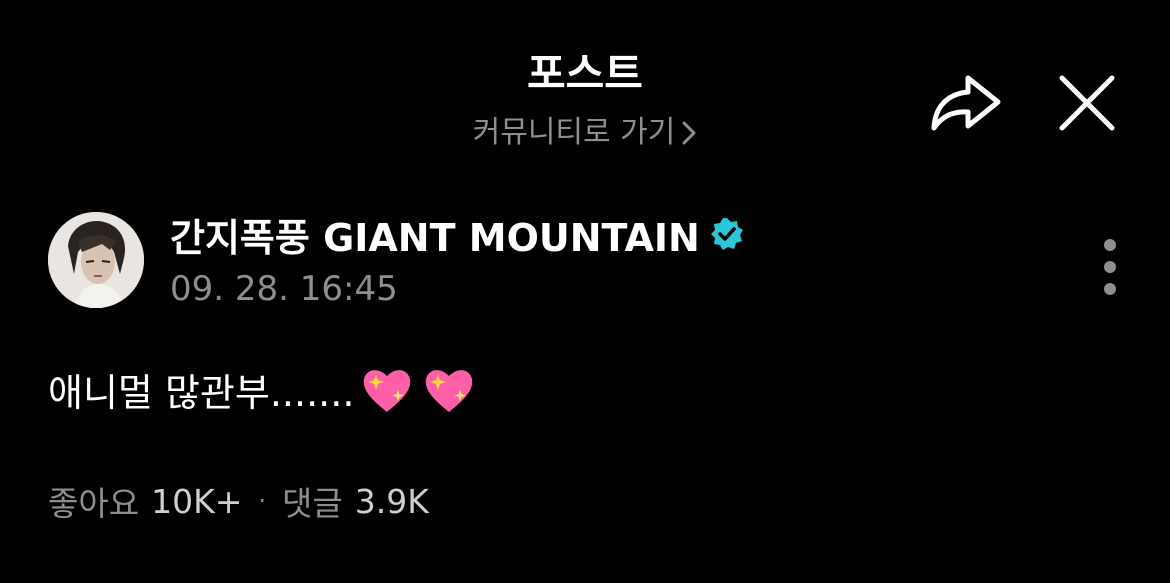 This screenshot has width=1170, height=583. What do you see at coordinates (284, 289) in the screenshot?
I see `post-timestamp: 09. 28. 16:45` at bounding box center [284, 289].